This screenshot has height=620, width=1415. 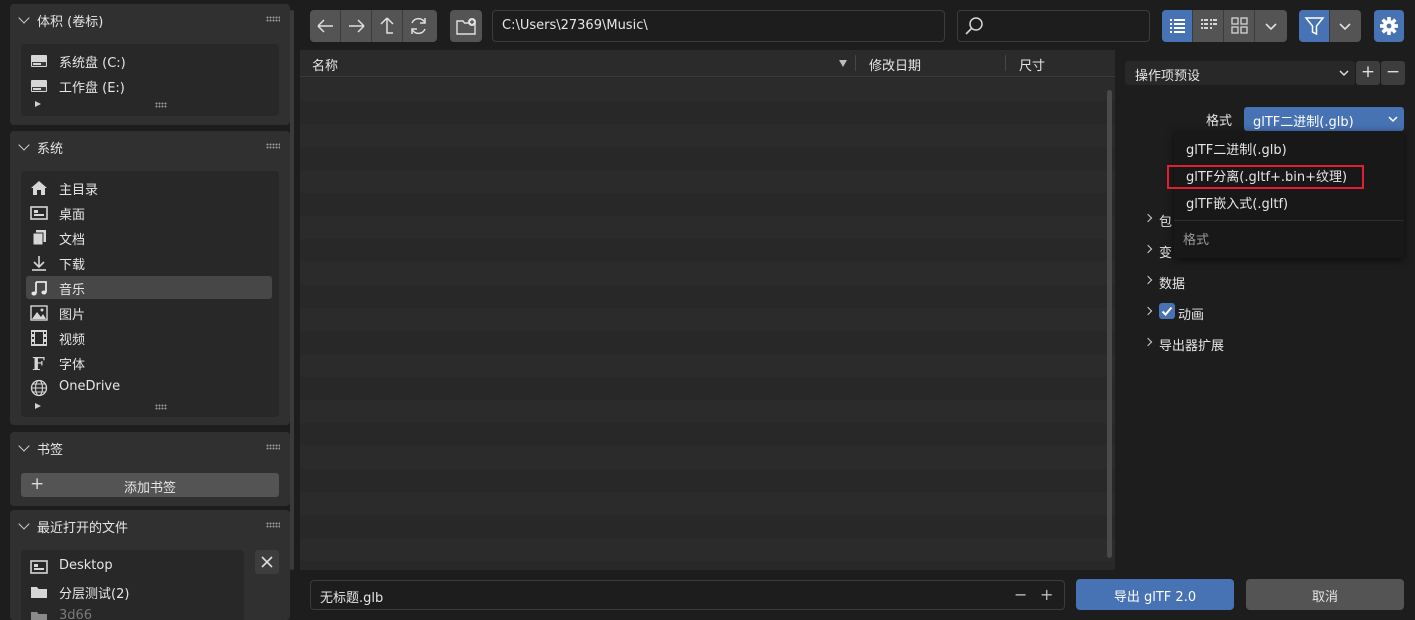 I want to click on sidebar-item-videos: 视频, so click(x=149, y=337).